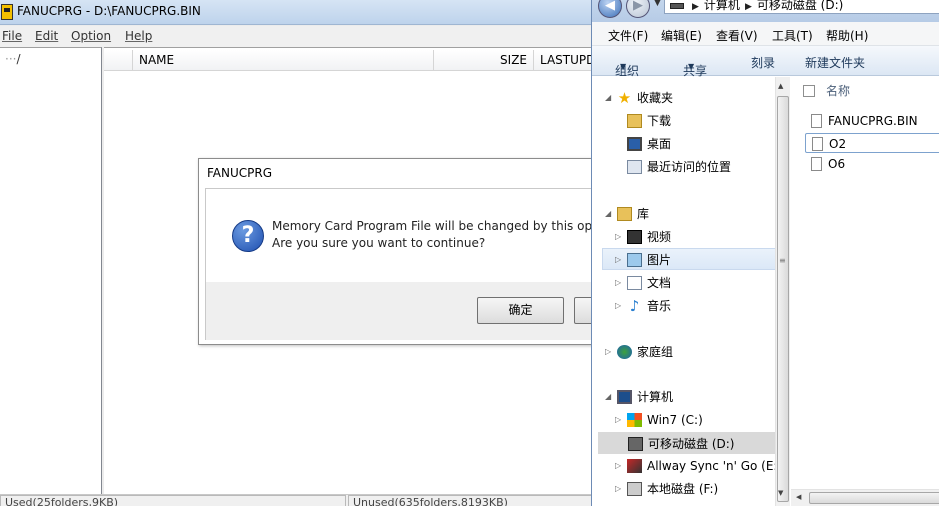 Image resolution: width=939 pixels, height=506 pixels. I want to click on nav-computer: ◢ 计算机, so click(639, 397).